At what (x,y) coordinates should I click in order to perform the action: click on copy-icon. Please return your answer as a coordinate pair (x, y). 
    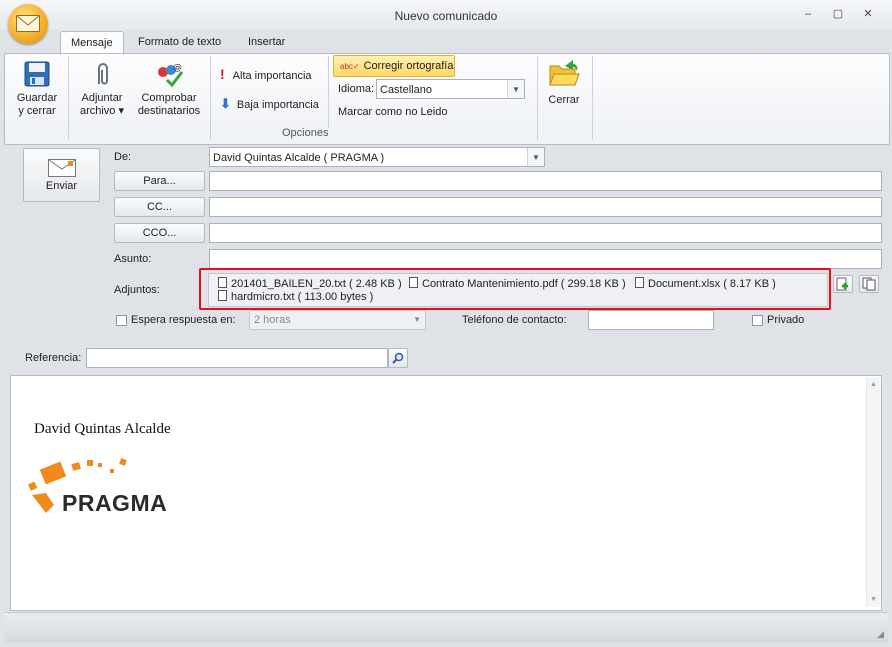
    Looking at the image, I should click on (869, 284).